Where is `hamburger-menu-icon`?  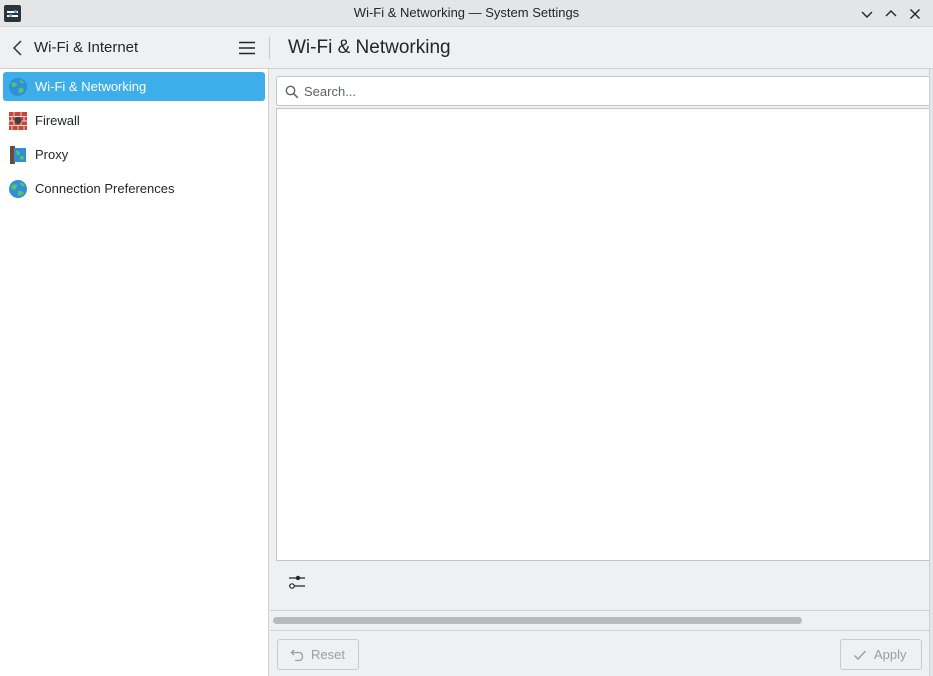 hamburger-menu-icon is located at coordinates (247, 48).